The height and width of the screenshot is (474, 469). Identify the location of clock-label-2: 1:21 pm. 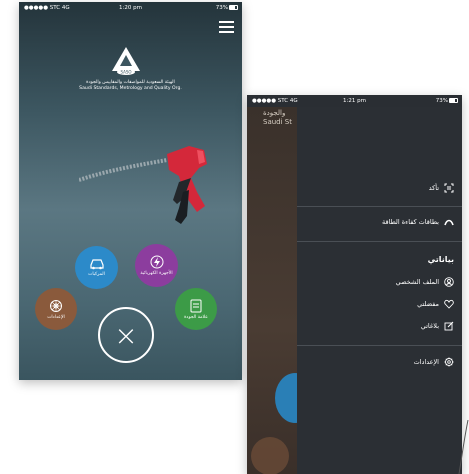
(354, 101).